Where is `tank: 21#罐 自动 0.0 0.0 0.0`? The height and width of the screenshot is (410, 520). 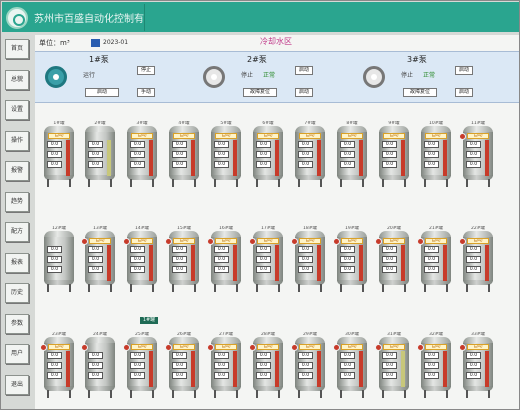 tank: 21#罐 自动 0.0 0.0 0.0 is located at coordinates (434, 259).